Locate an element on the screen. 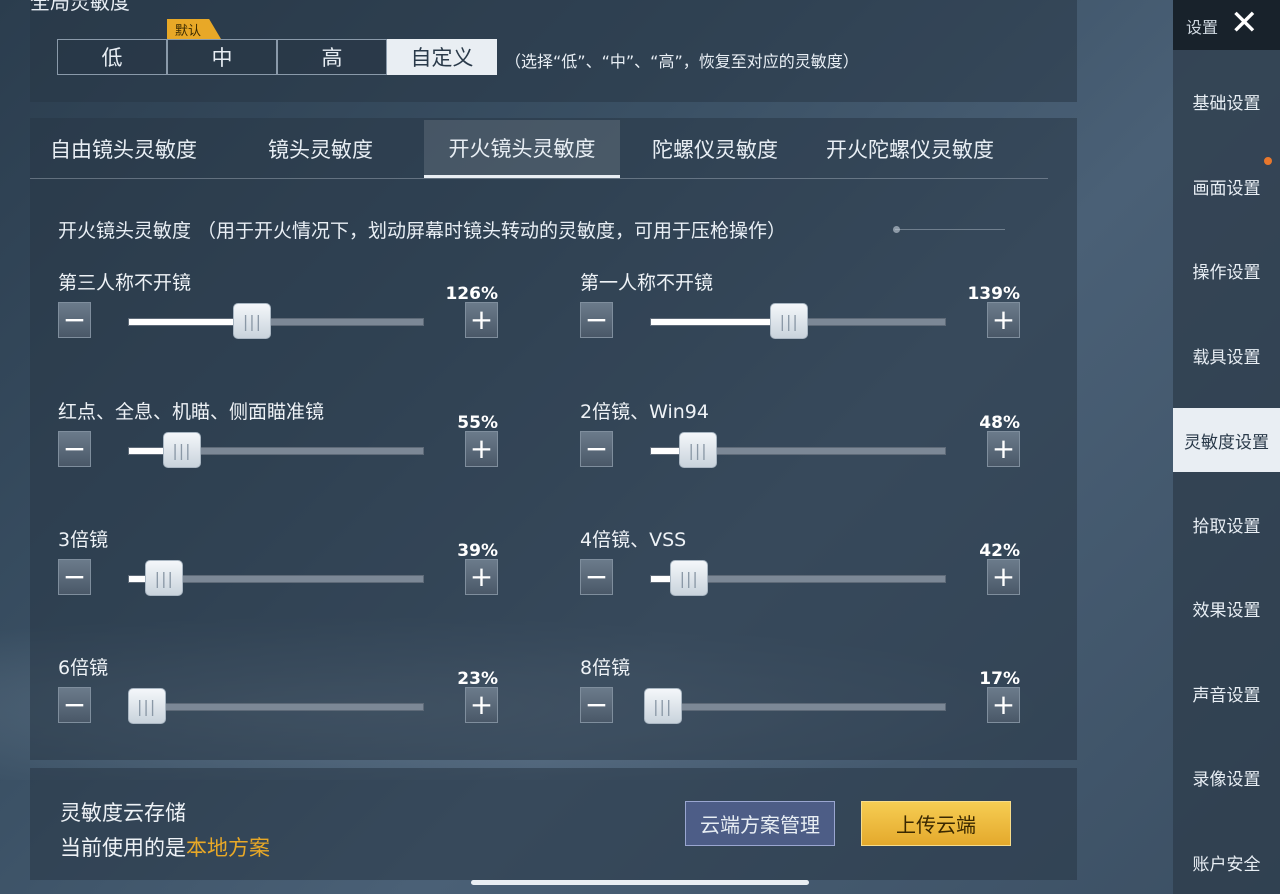  slider-value: 42% is located at coordinates (999, 551).